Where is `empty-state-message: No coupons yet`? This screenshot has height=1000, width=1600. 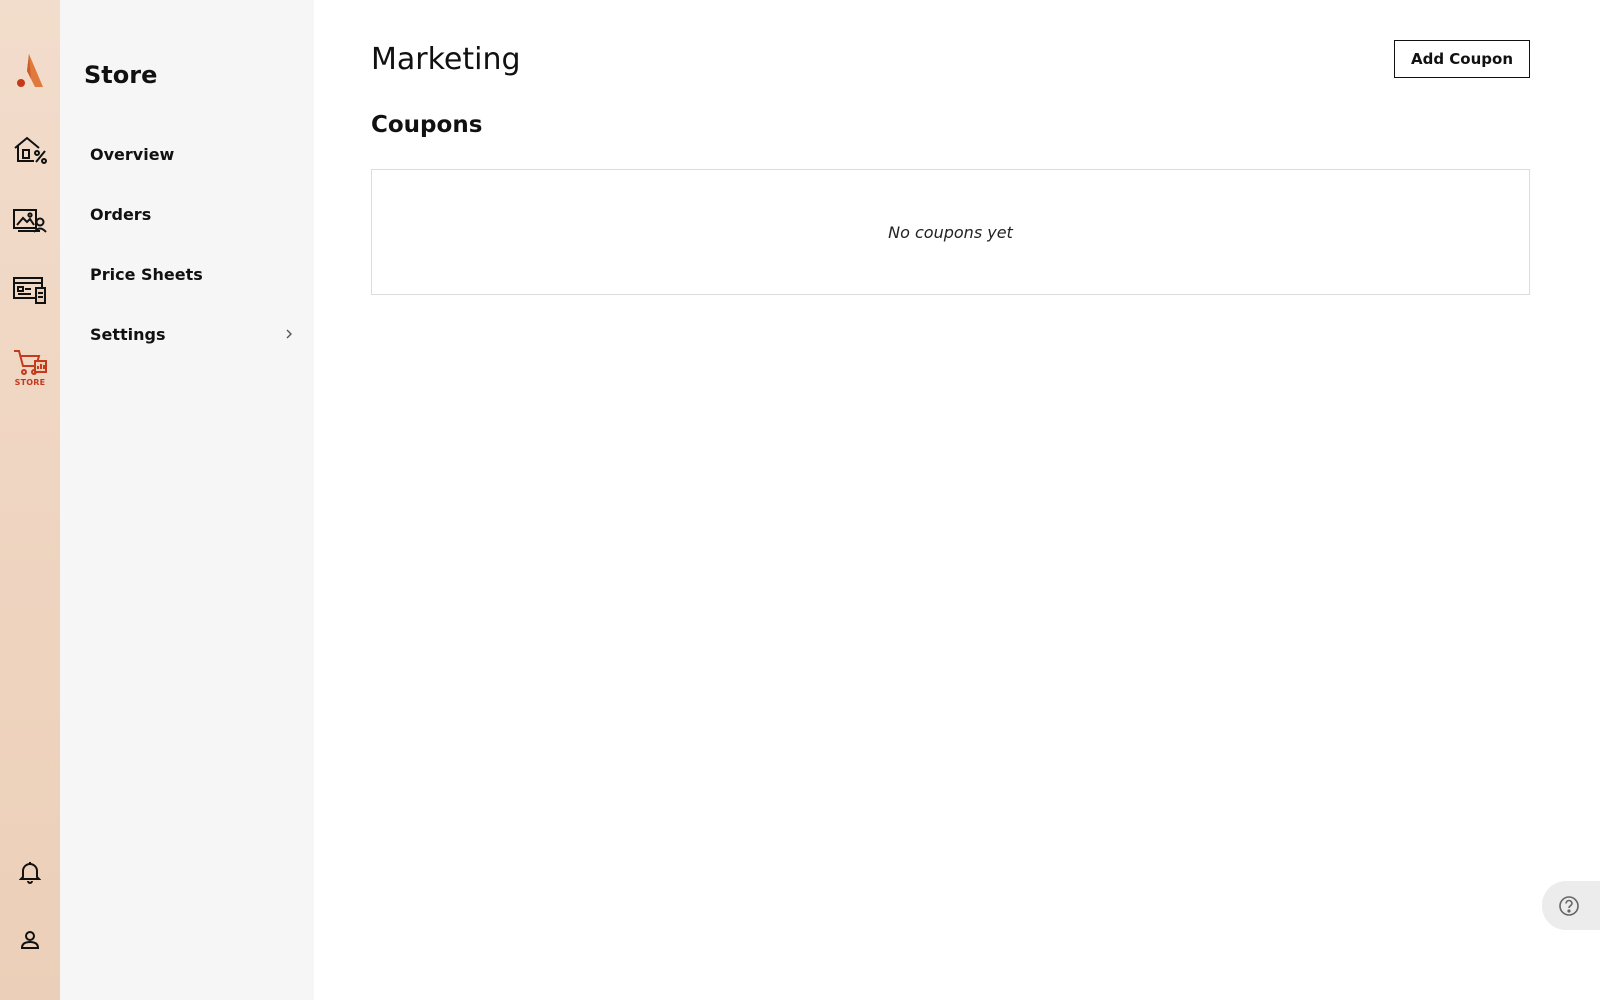 empty-state-message: No coupons yet is located at coordinates (950, 232).